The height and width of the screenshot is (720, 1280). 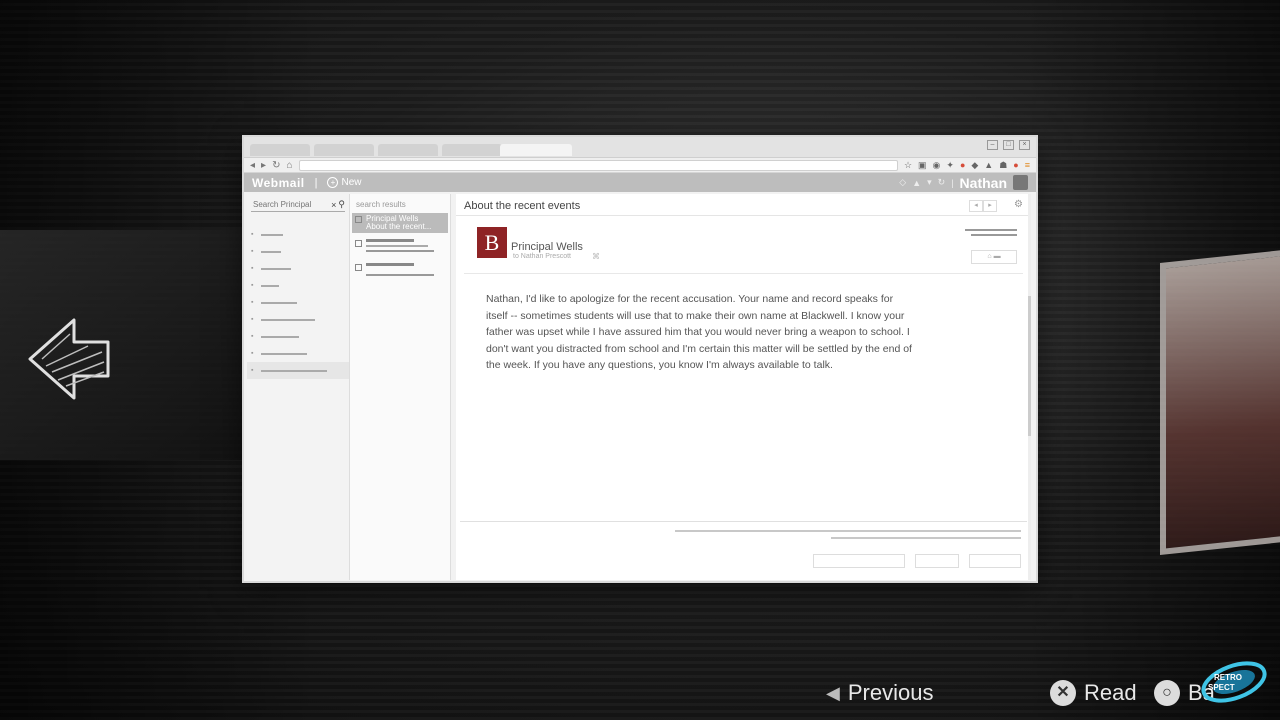 What do you see at coordinates (1110, 692) in the screenshot?
I see `read-label: Read` at bounding box center [1110, 692].